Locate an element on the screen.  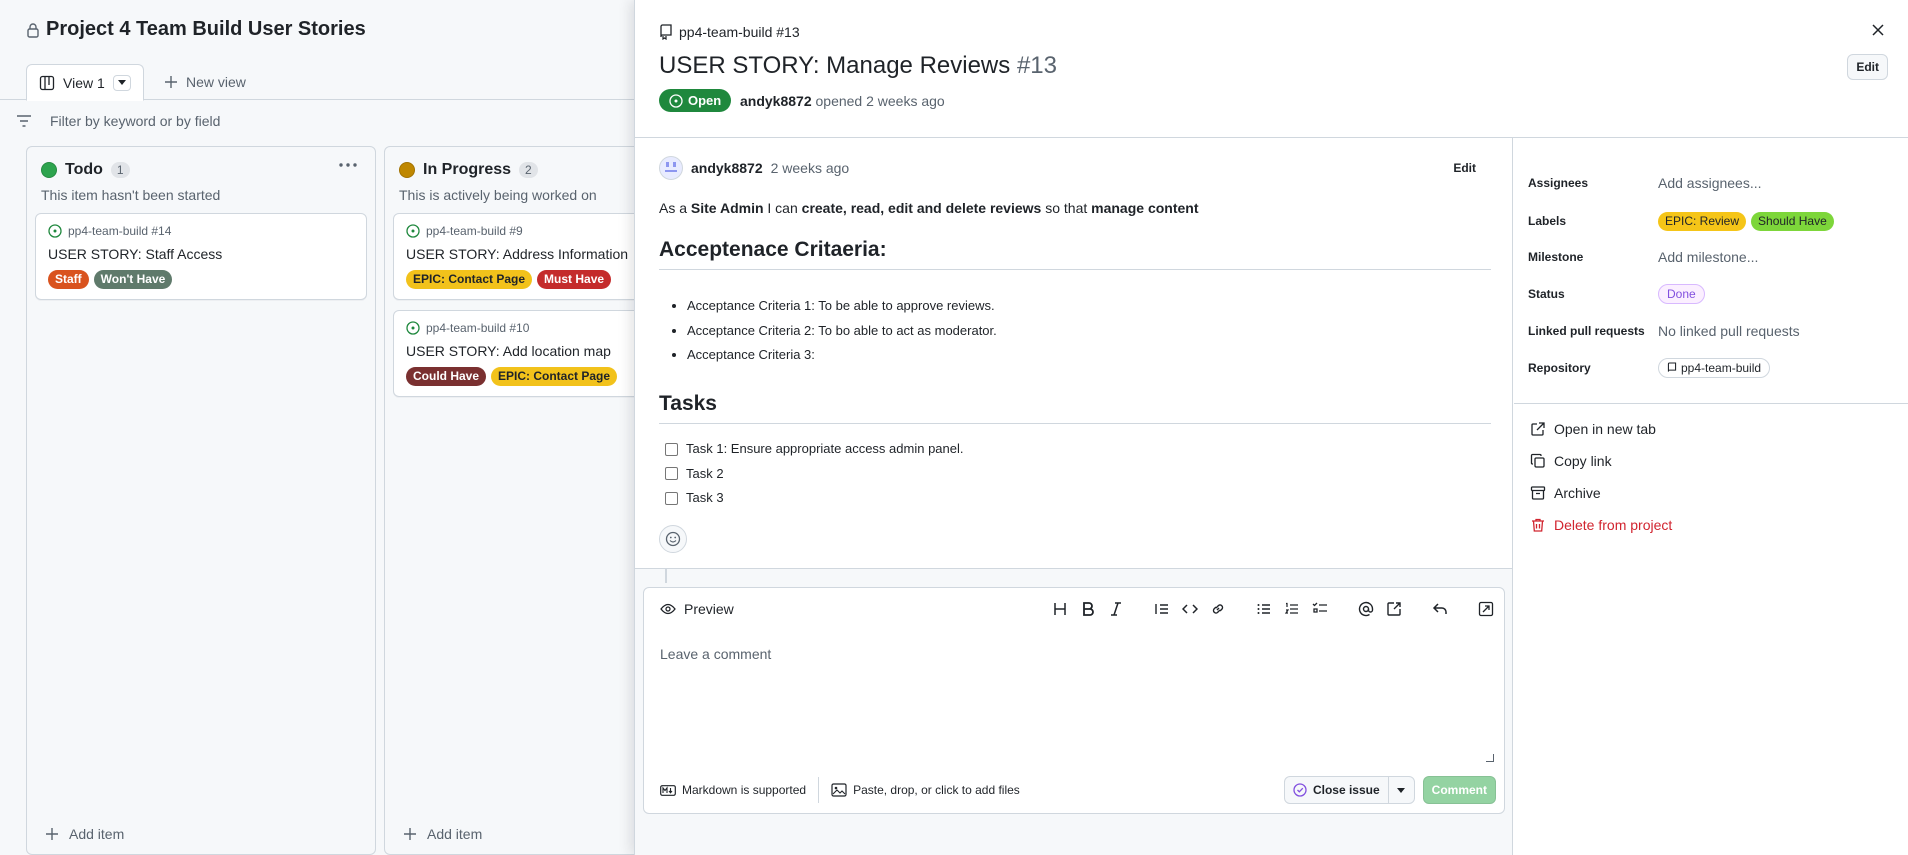
mention-icon is located at coordinates (1366, 609).